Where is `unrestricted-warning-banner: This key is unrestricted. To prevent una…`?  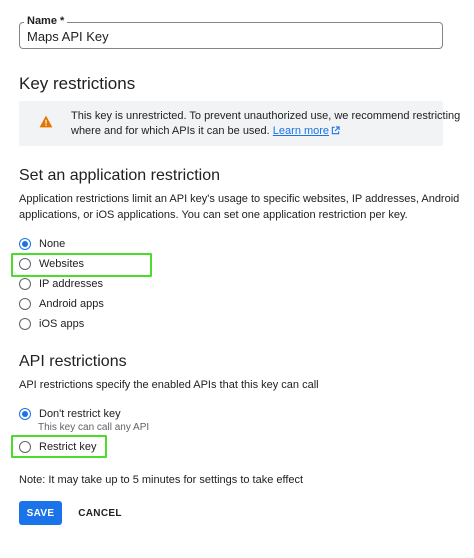 unrestricted-warning-banner: This key is unrestricted. To prevent una… is located at coordinates (240, 123).